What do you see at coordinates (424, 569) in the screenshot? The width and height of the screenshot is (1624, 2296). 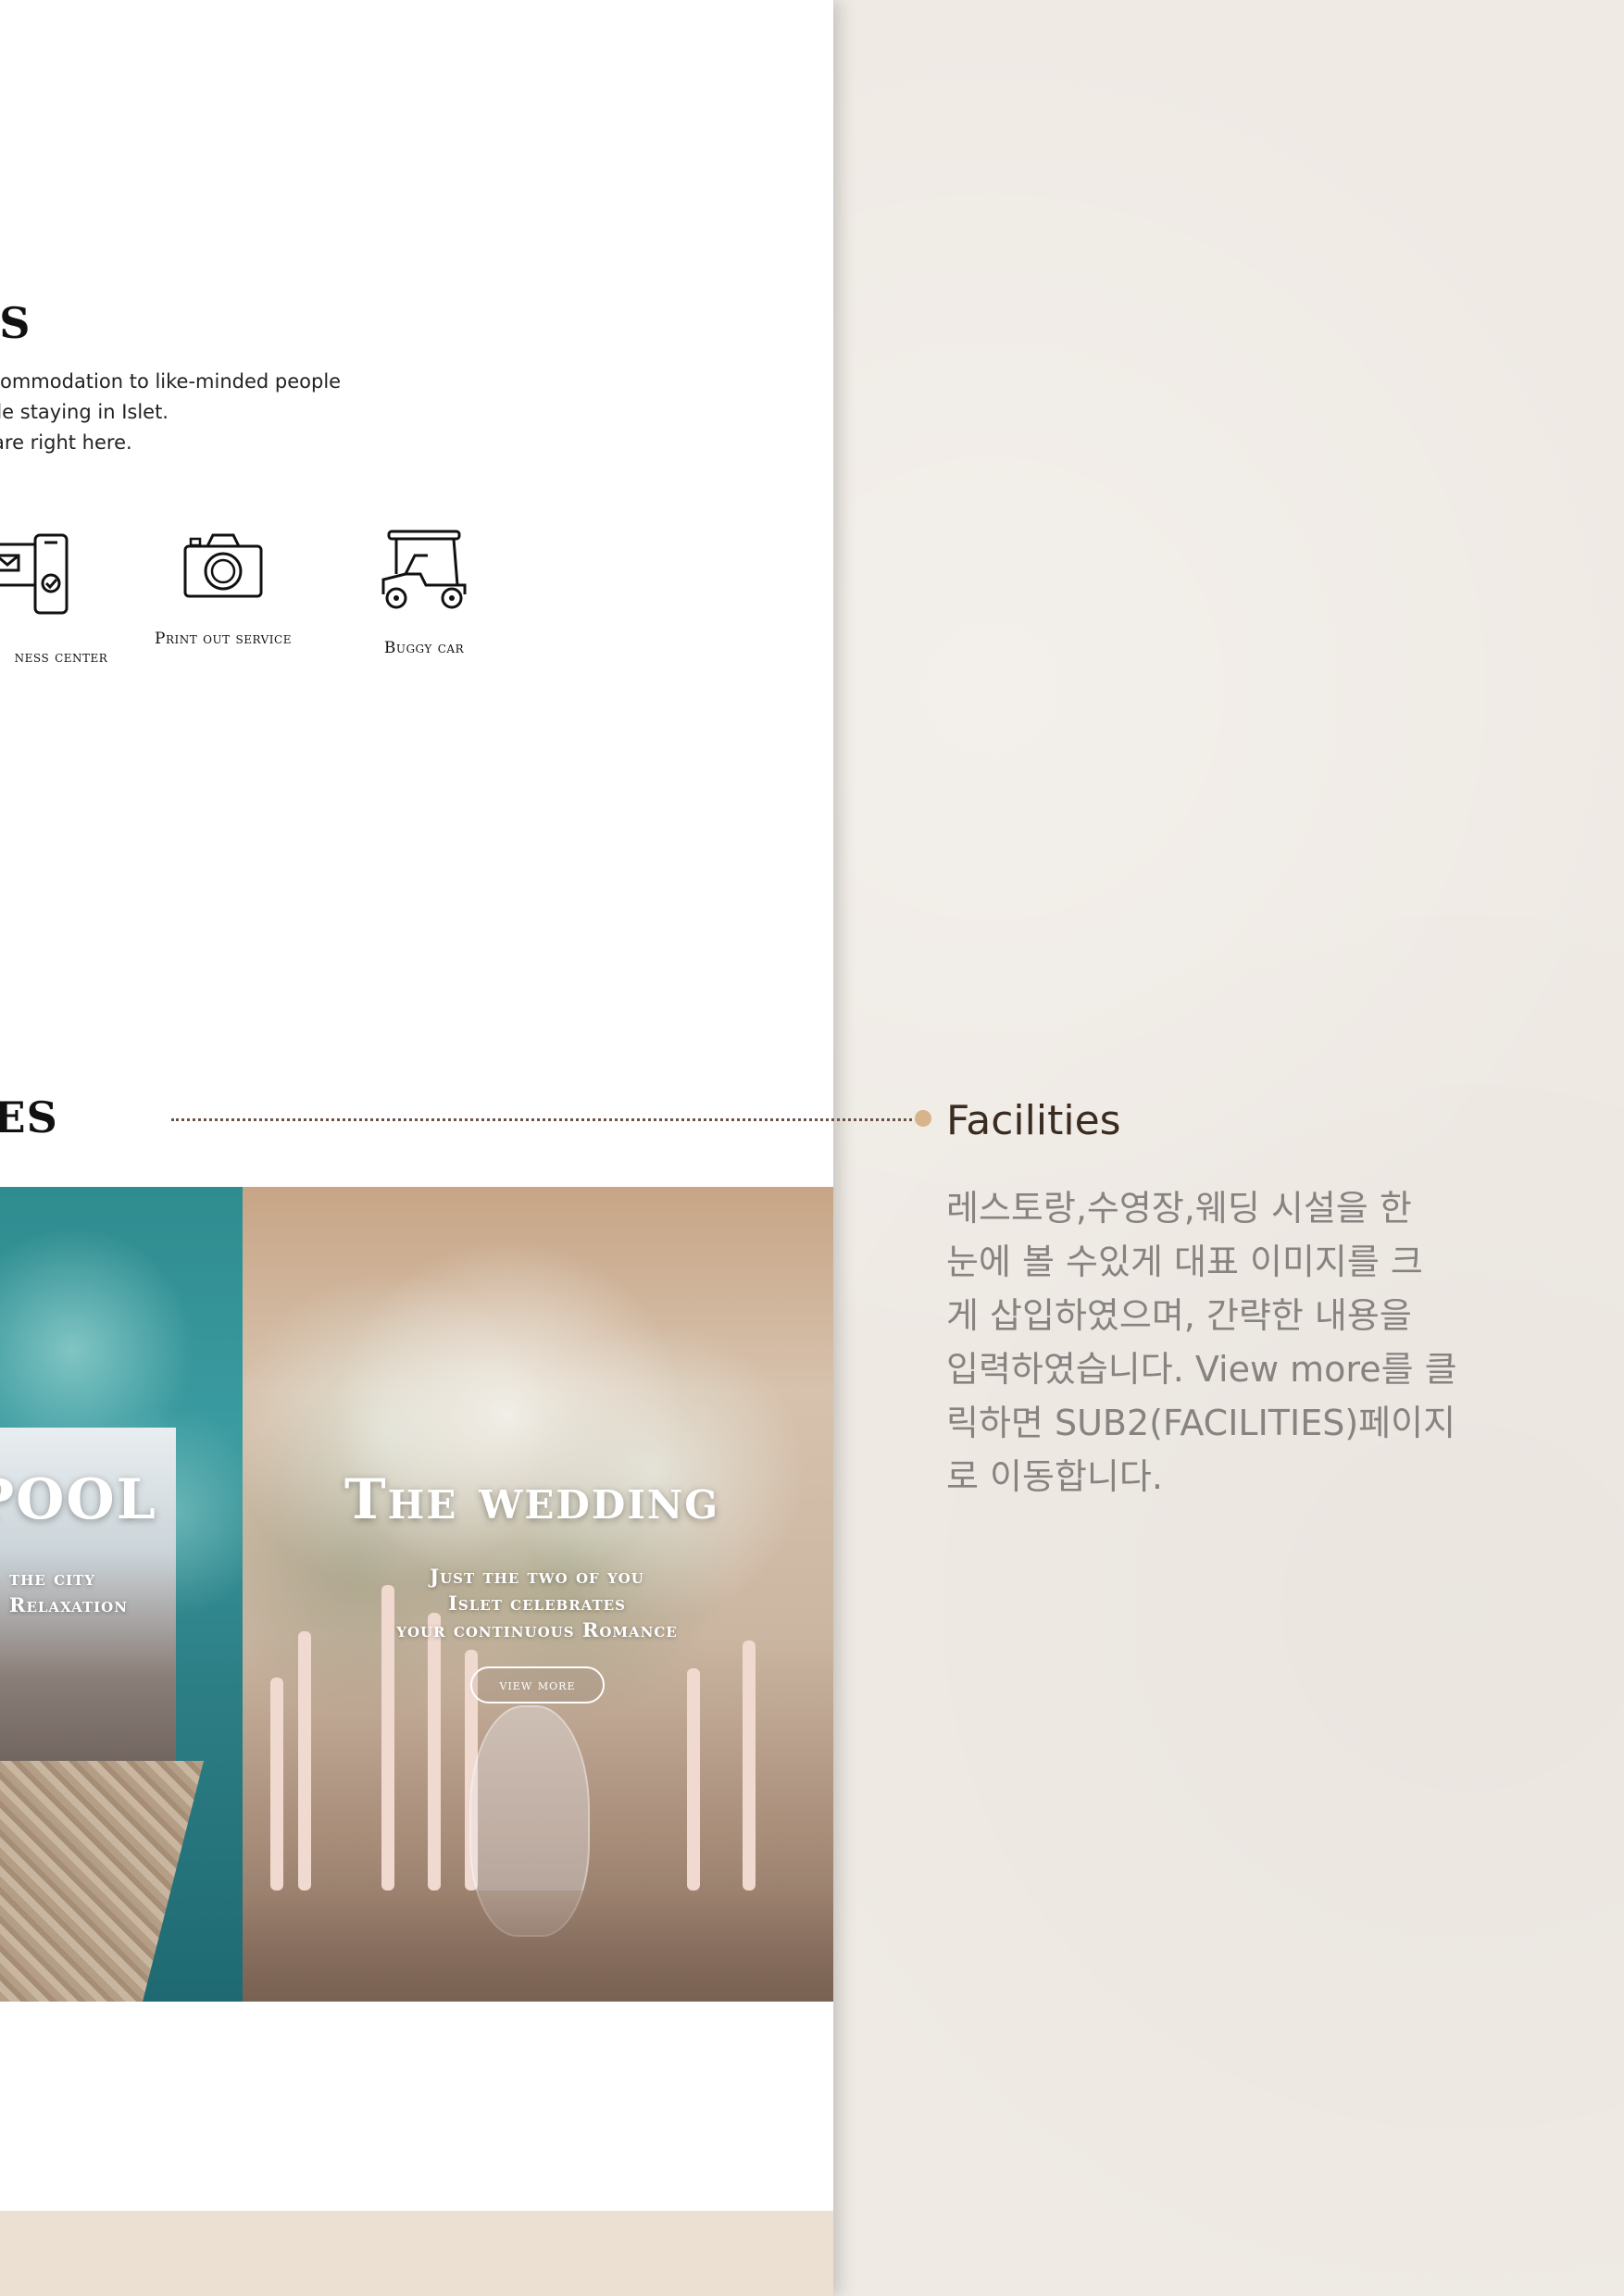 I see `buggy-car-icon` at bounding box center [424, 569].